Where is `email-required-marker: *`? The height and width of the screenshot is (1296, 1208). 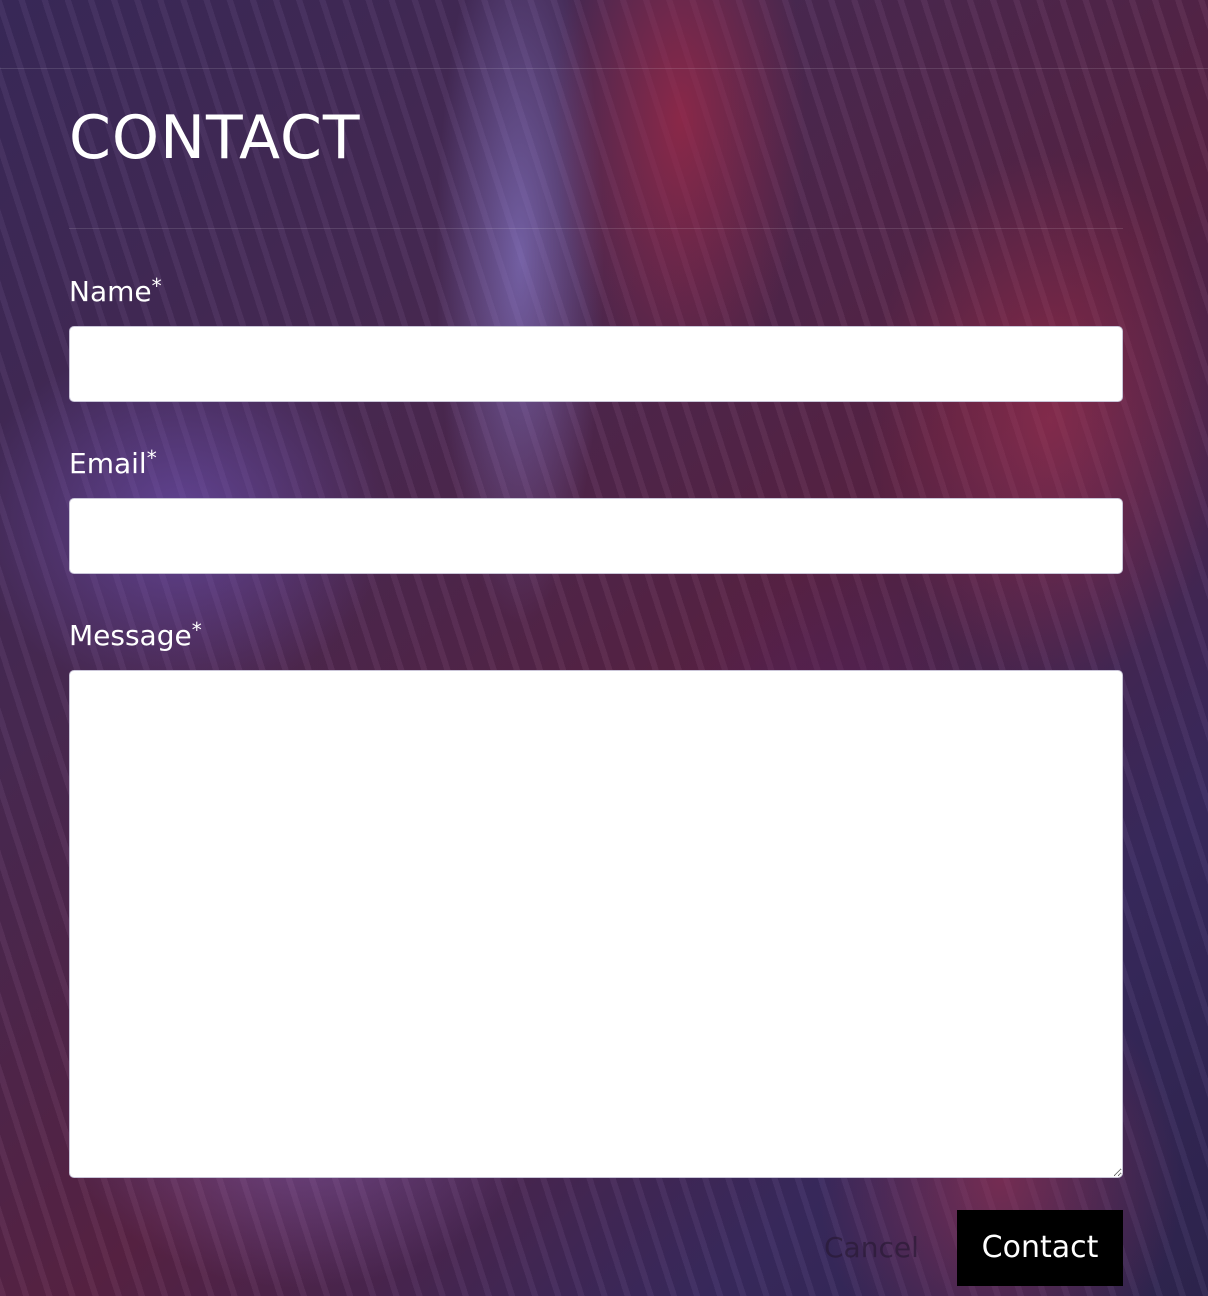 email-required-marker: * is located at coordinates (151, 458).